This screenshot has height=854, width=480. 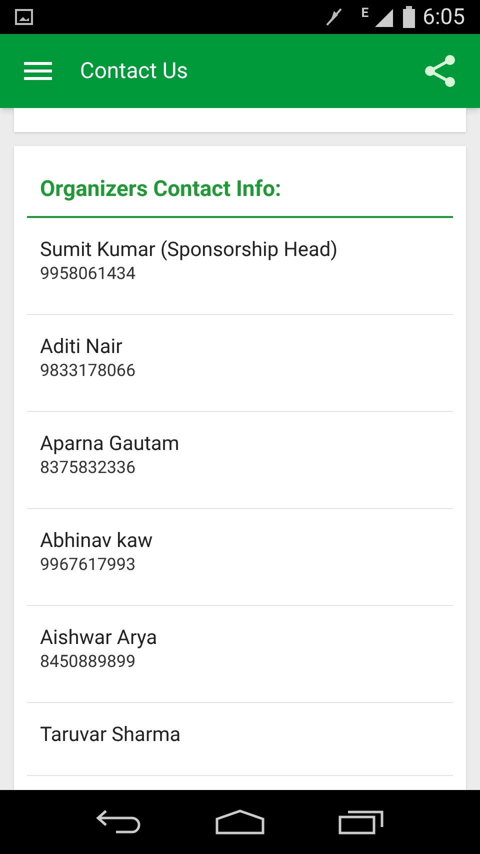 I want to click on contact-phone: 8450889899, so click(x=88, y=662).